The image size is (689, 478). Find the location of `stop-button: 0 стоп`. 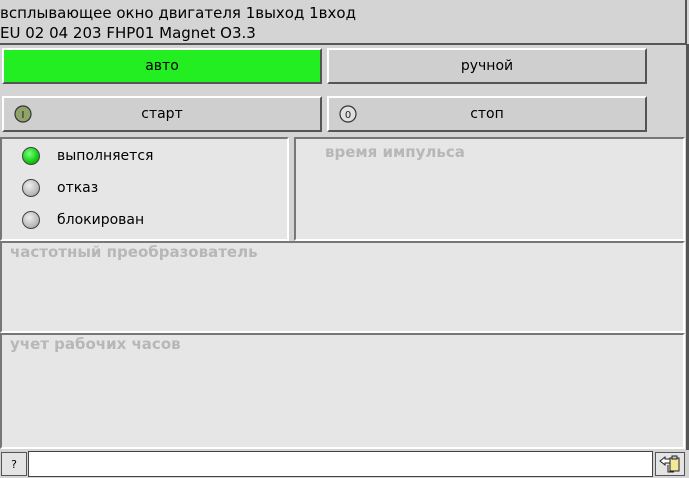

stop-button: 0 стоп is located at coordinates (487, 114).